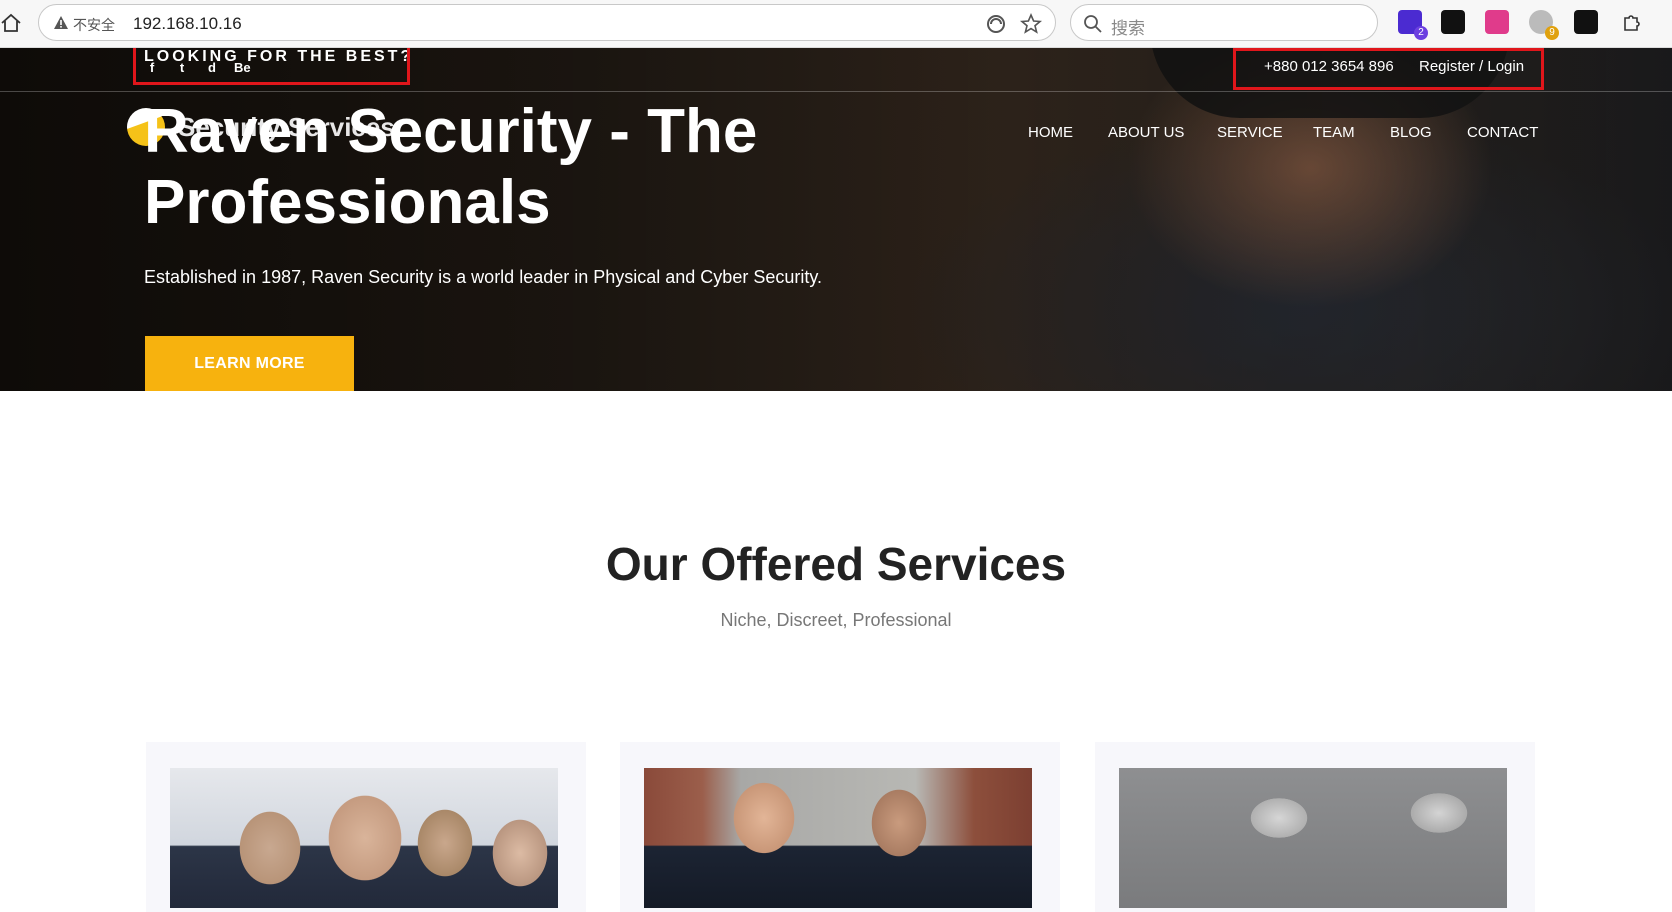 This screenshot has height=912, width=1672. What do you see at coordinates (1093, 24) in the screenshot?
I see `search-icon` at bounding box center [1093, 24].